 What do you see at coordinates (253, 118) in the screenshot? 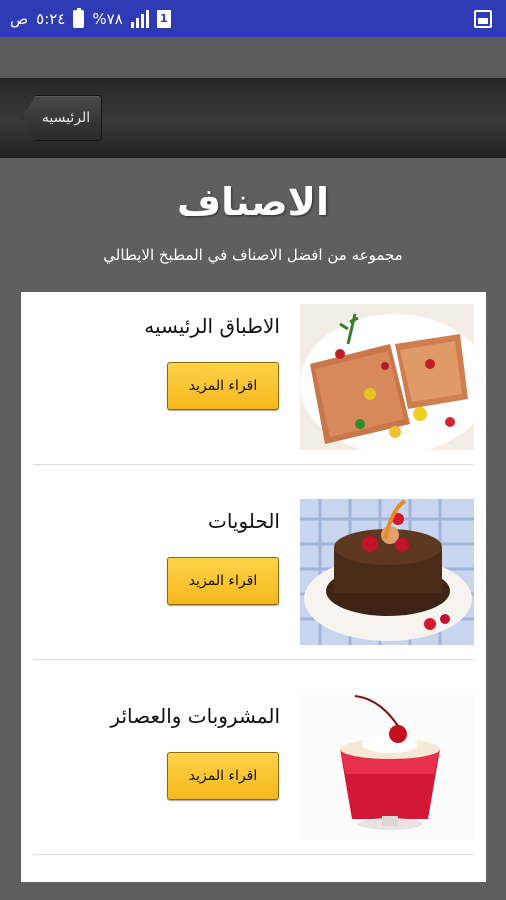
I see `action-bar: الرئيسيه` at bounding box center [253, 118].